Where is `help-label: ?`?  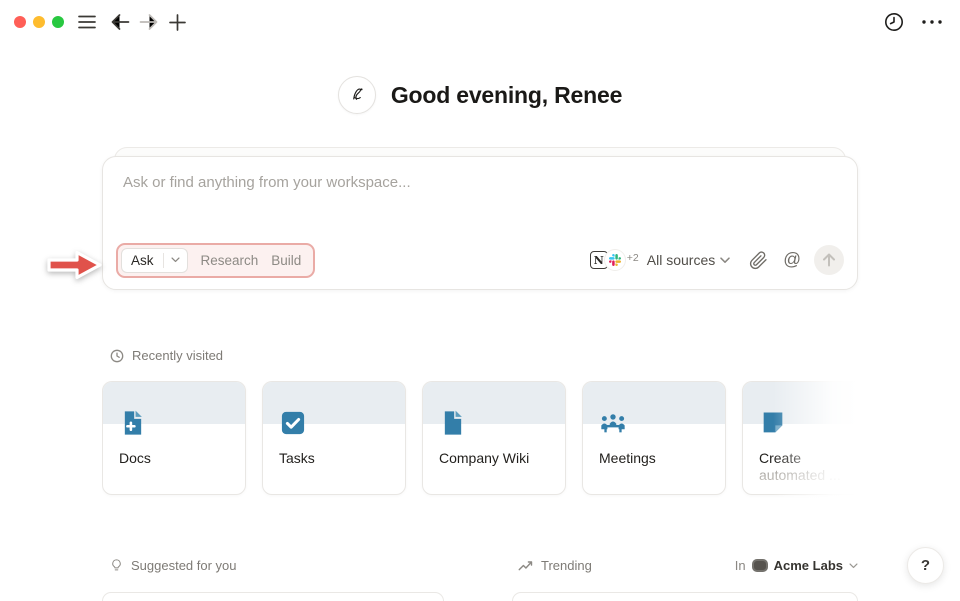
help-label: ? is located at coordinates (925, 565).